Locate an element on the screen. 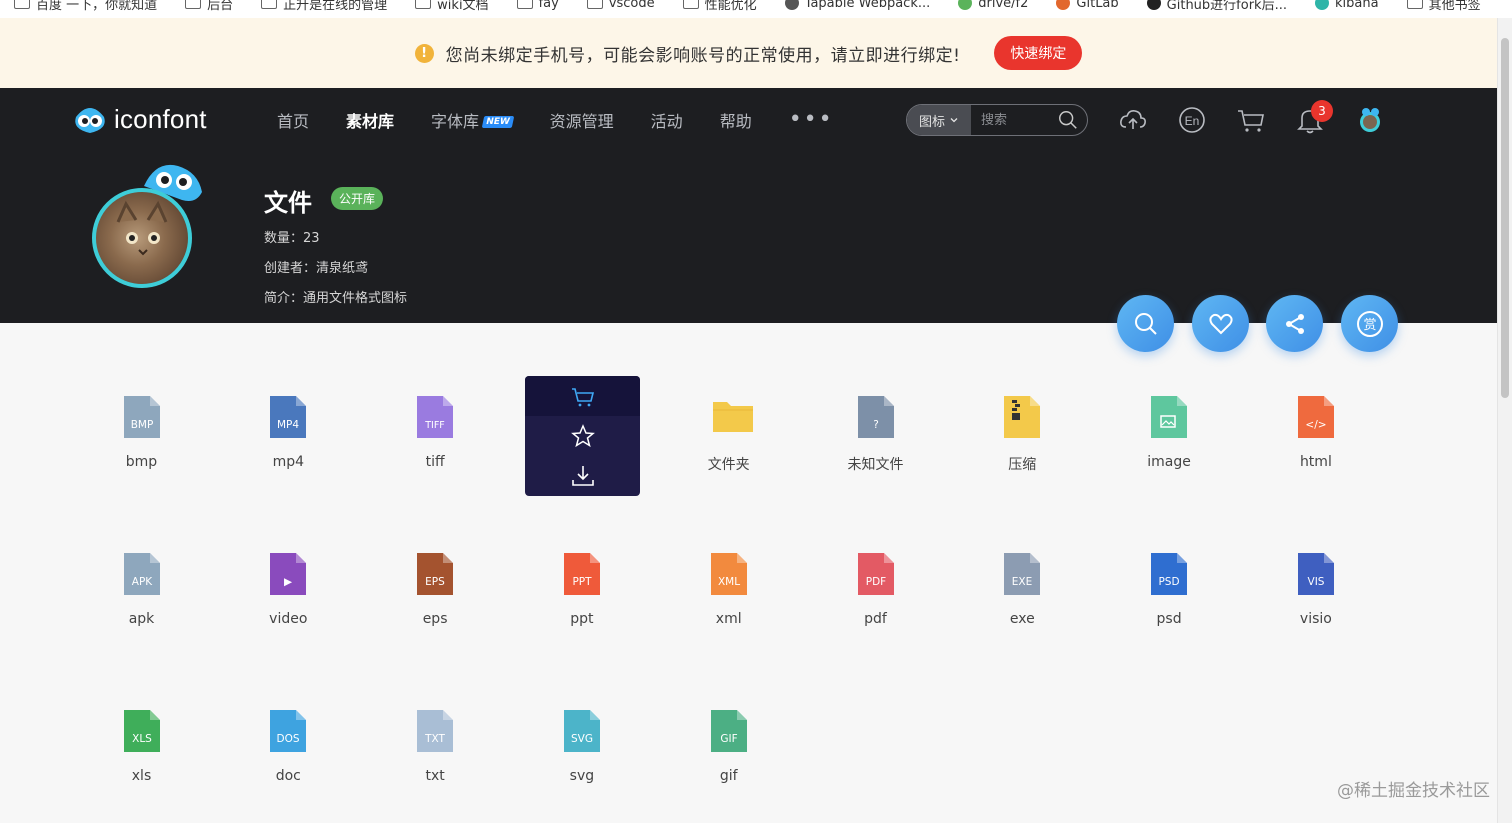 This screenshot has width=1512, height=823. nav-item-1: 素材库 is located at coordinates (370, 120).